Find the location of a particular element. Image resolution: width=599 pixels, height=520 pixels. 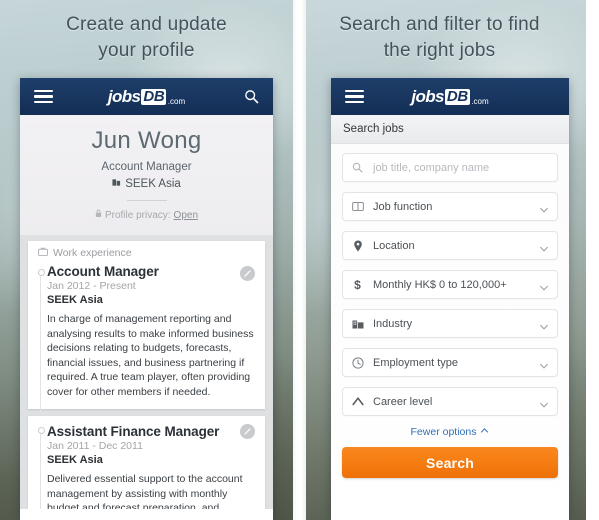

building-icon is located at coordinates (116, 184).